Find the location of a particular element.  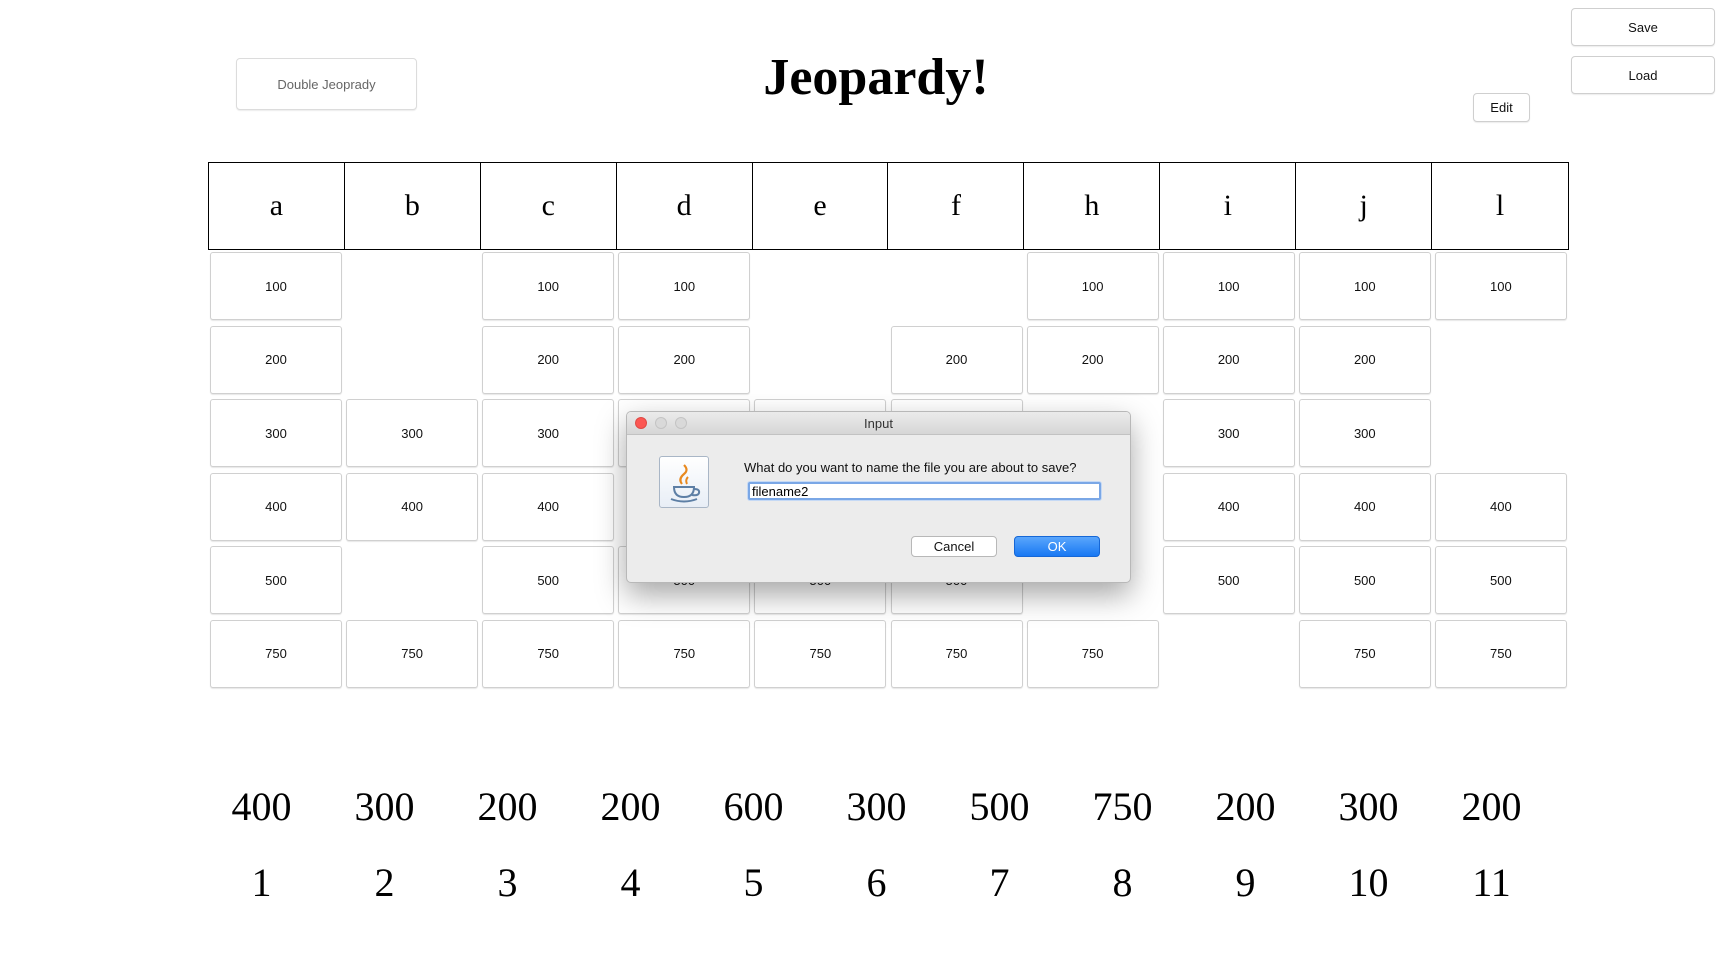

player-score: 200 11 is located at coordinates (1491, 844).